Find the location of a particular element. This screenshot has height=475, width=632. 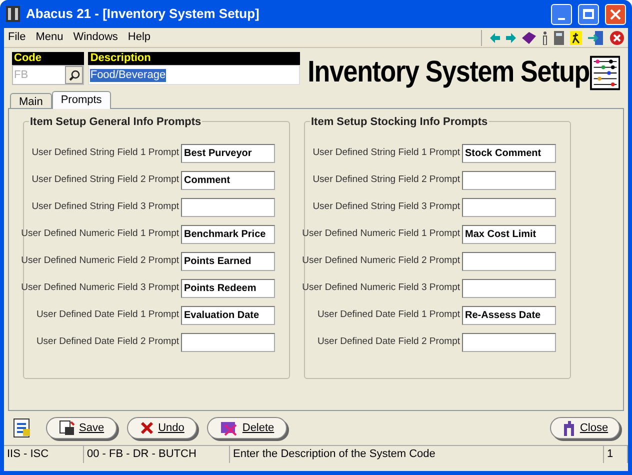

window-title: Abacus 21 - [Inventory System Setup] is located at coordinates (143, 14).